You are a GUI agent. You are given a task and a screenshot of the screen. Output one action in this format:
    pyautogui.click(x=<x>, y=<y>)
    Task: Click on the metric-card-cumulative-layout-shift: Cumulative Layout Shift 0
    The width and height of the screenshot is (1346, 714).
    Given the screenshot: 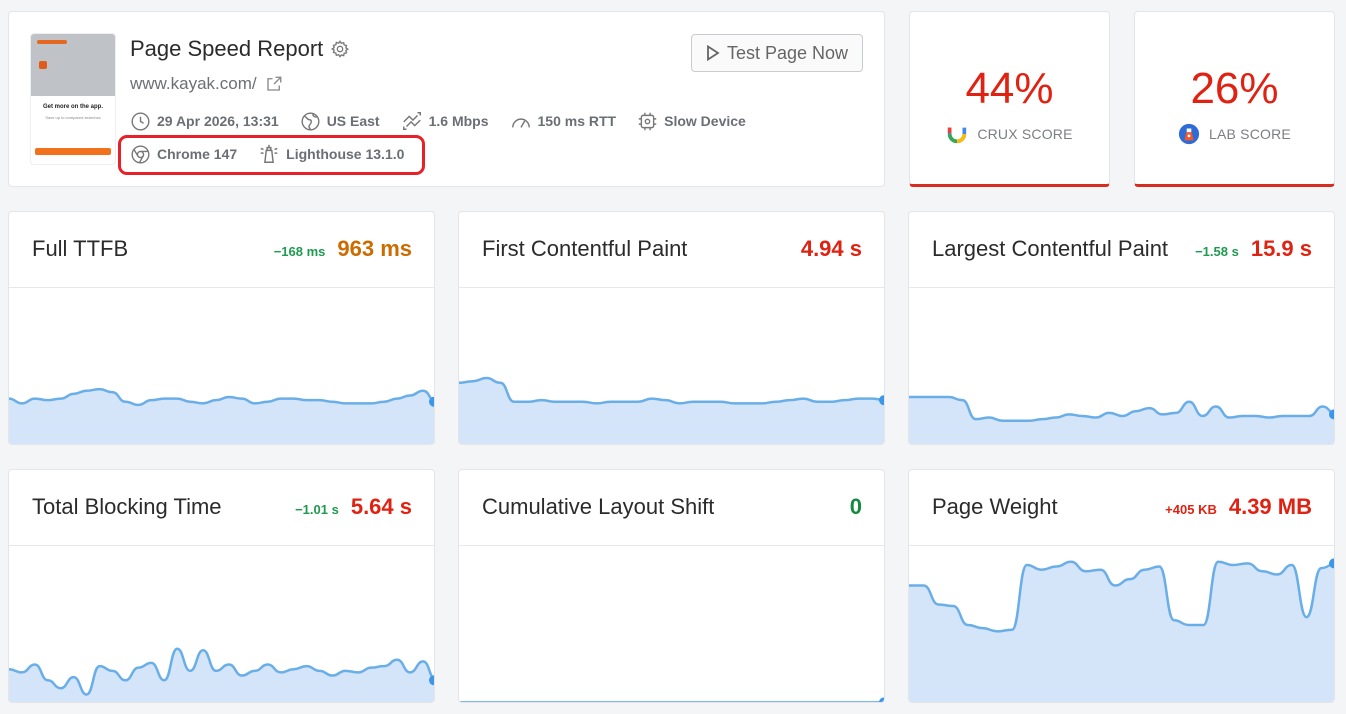 What is the action you would take?
    pyautogui.click(x=671, y=586)
    